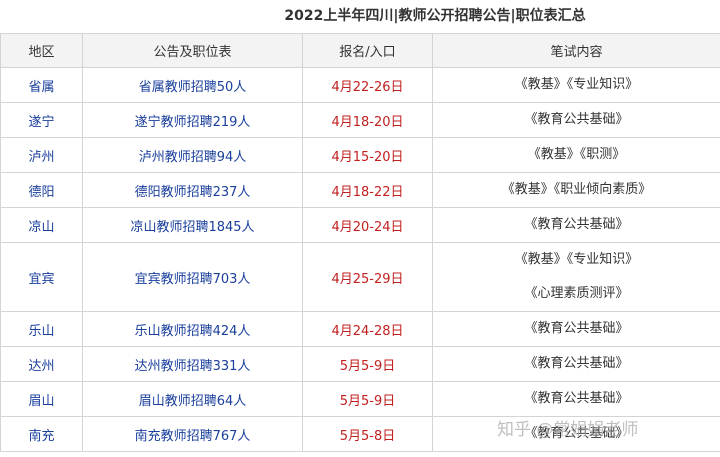  I want to click on notice-link: 泸州教师招聘94人, so click(192, 155).